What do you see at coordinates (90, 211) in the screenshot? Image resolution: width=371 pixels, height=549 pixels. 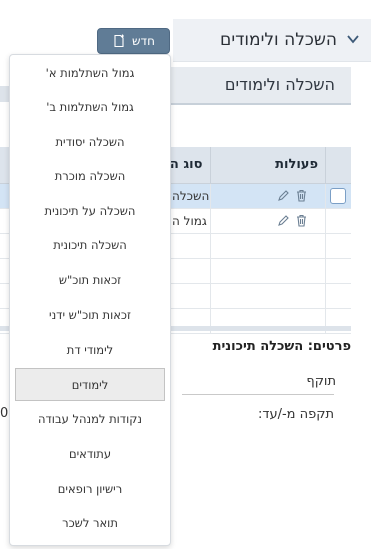 I see `menu-item: השכלה על תיכונית` at bounding box center [90, 211].